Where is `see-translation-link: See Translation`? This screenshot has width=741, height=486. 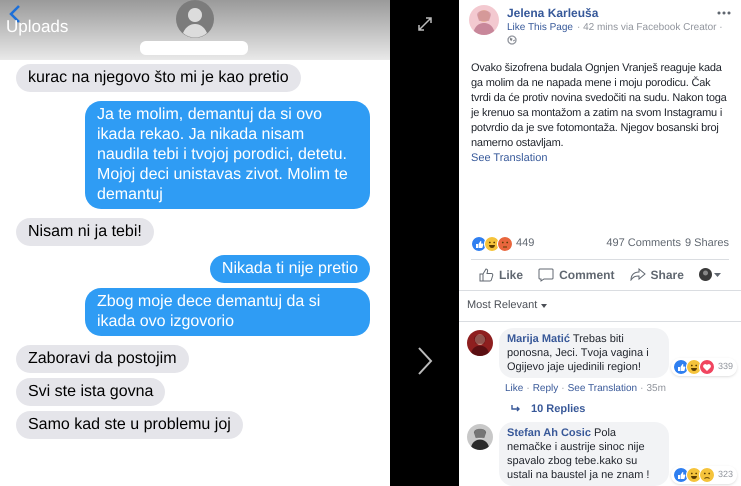
see-translation-link: See Translation is located at coordinates (509, 158).